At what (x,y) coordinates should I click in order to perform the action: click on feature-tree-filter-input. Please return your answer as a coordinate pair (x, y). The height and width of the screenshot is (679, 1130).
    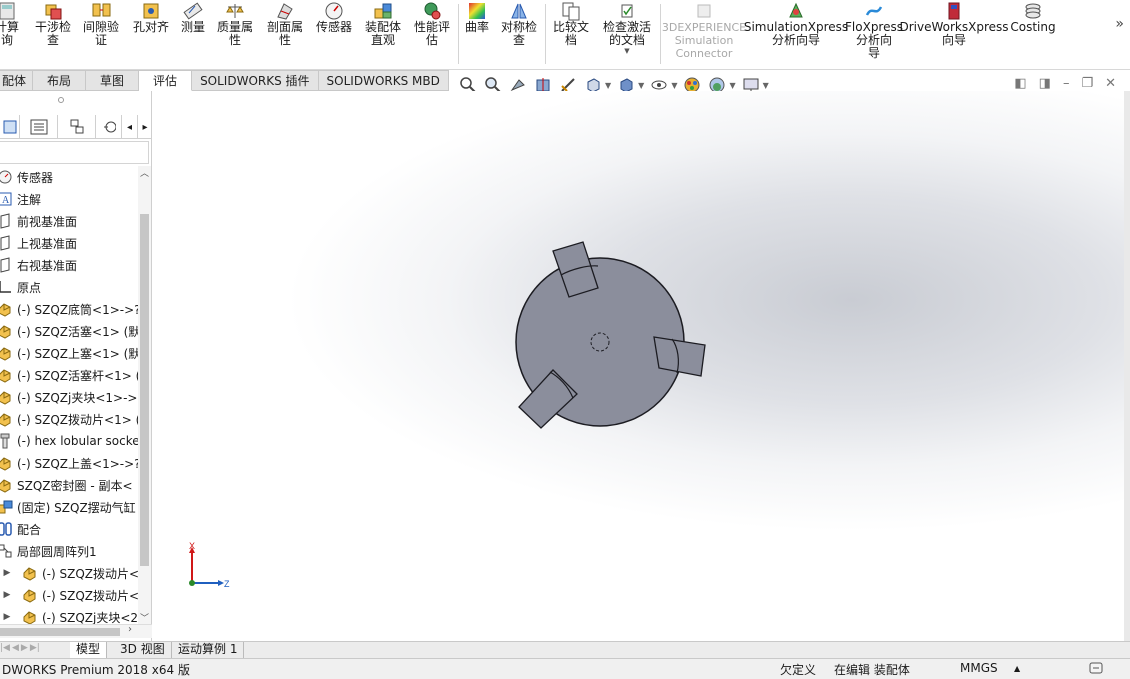
    Looking at the image, I should click on (74, 152).